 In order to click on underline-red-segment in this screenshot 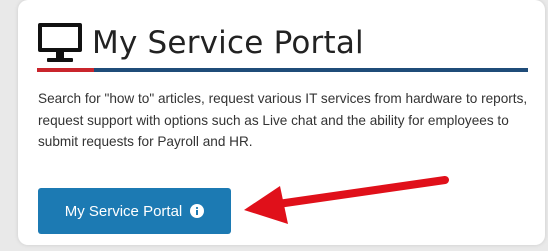, I will do `click(65, 70)`.